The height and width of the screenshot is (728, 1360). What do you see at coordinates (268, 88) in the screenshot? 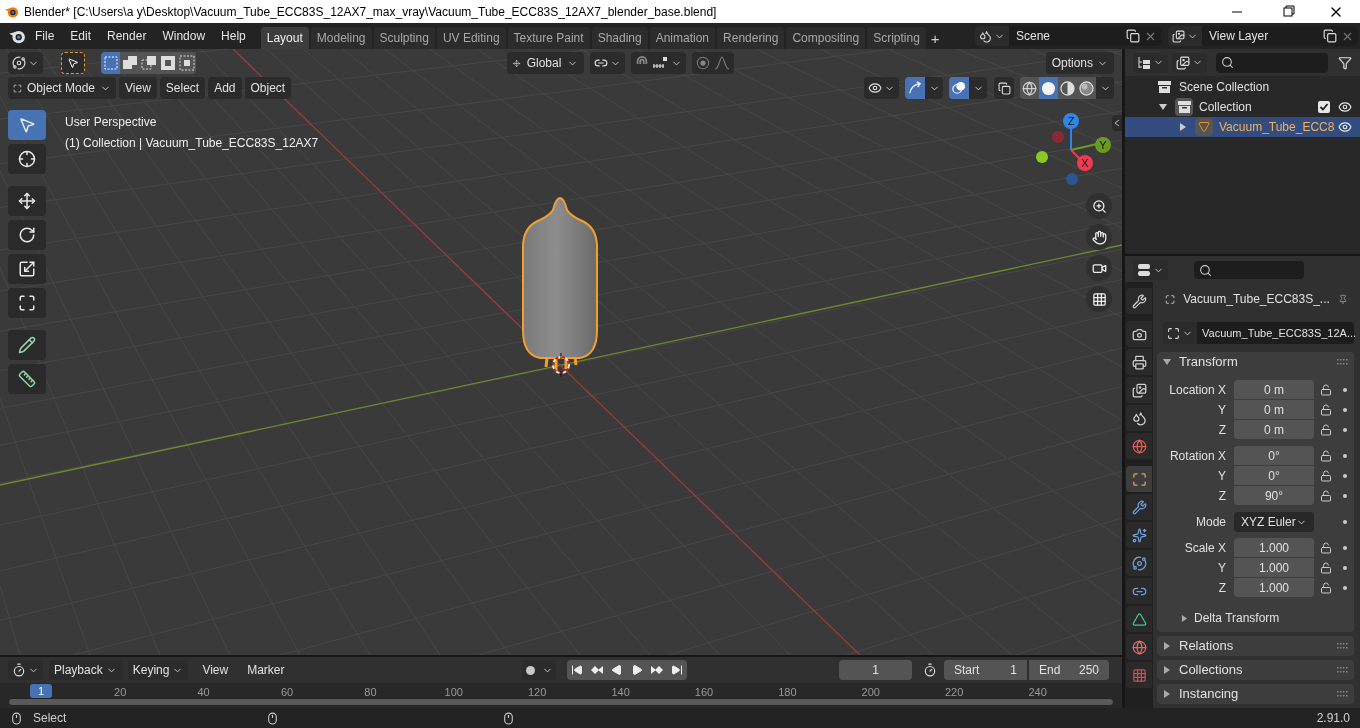
I see `viewport-menu: Object` at bounding box center [268, 88].